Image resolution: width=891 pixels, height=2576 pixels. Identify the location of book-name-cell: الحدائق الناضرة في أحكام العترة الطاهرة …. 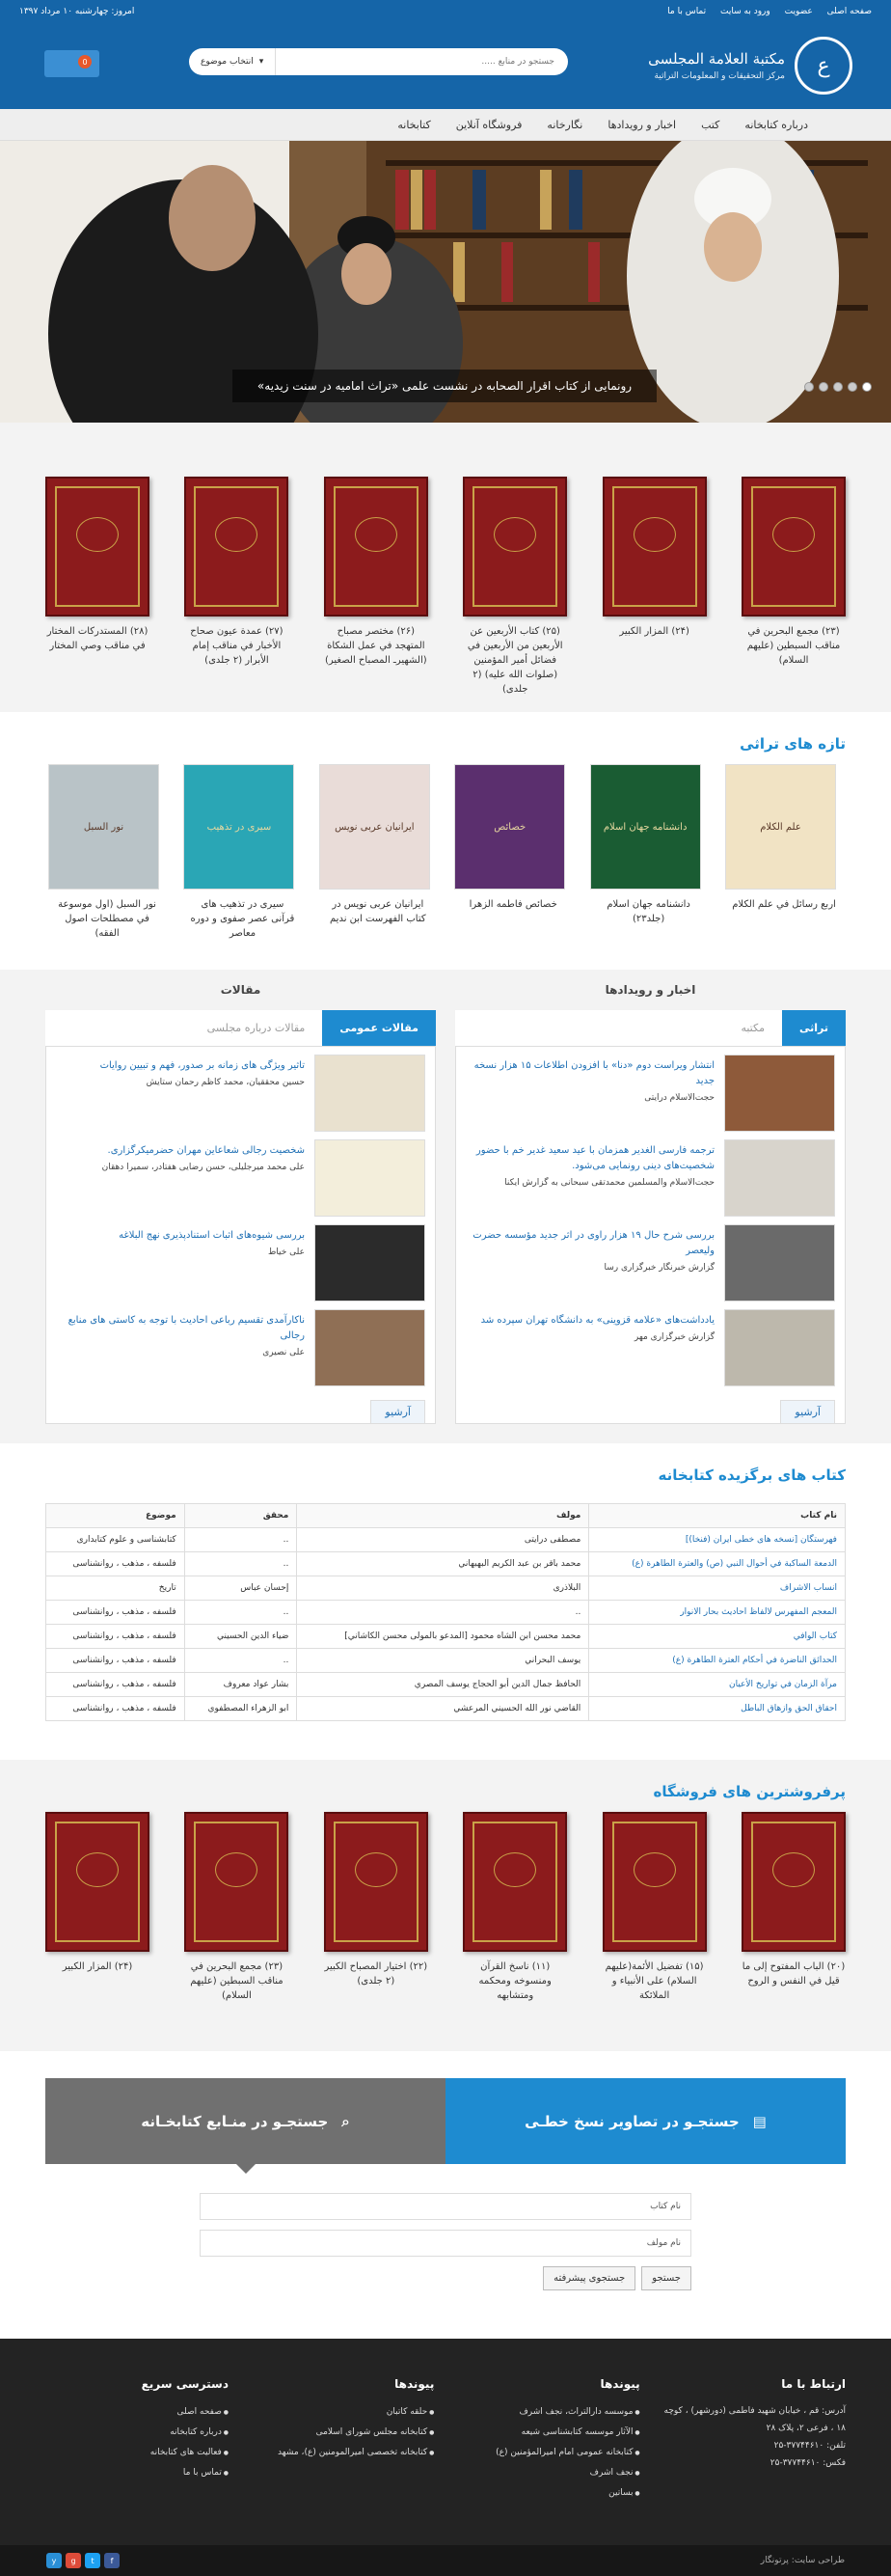
(717, 1661).